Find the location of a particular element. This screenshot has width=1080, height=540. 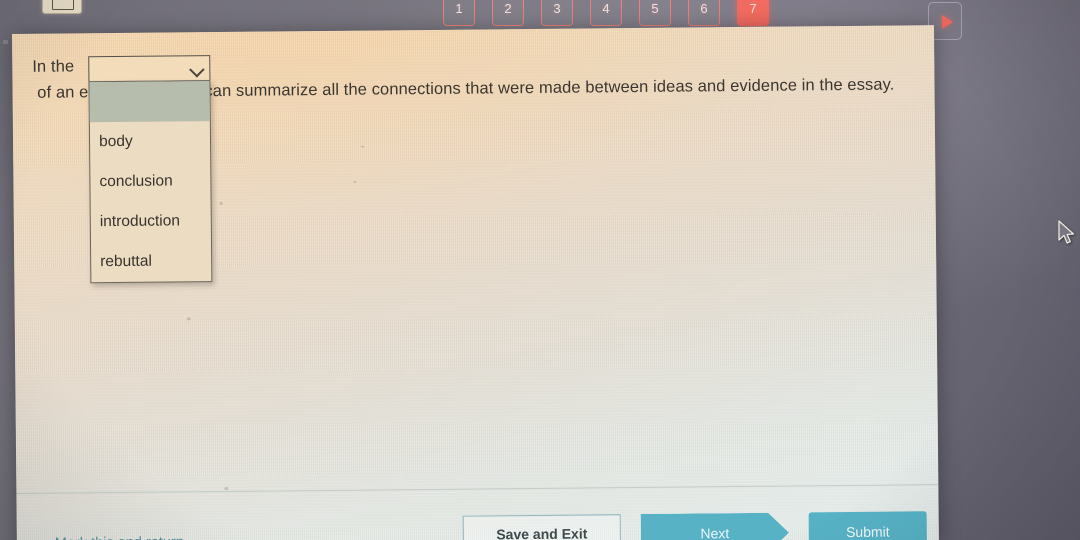

dropdown-select-box is located at coordinates (149, 69).